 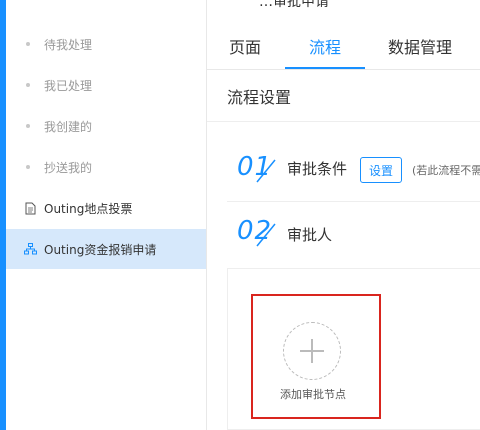 What do you see at coordinates (343, 69) in the screenshot?
I see `tab-divider` at bounding box center [343, 69].